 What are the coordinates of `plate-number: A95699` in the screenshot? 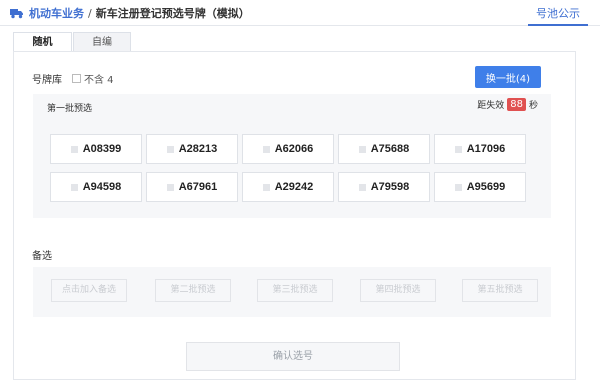 It's located at (486, 187).